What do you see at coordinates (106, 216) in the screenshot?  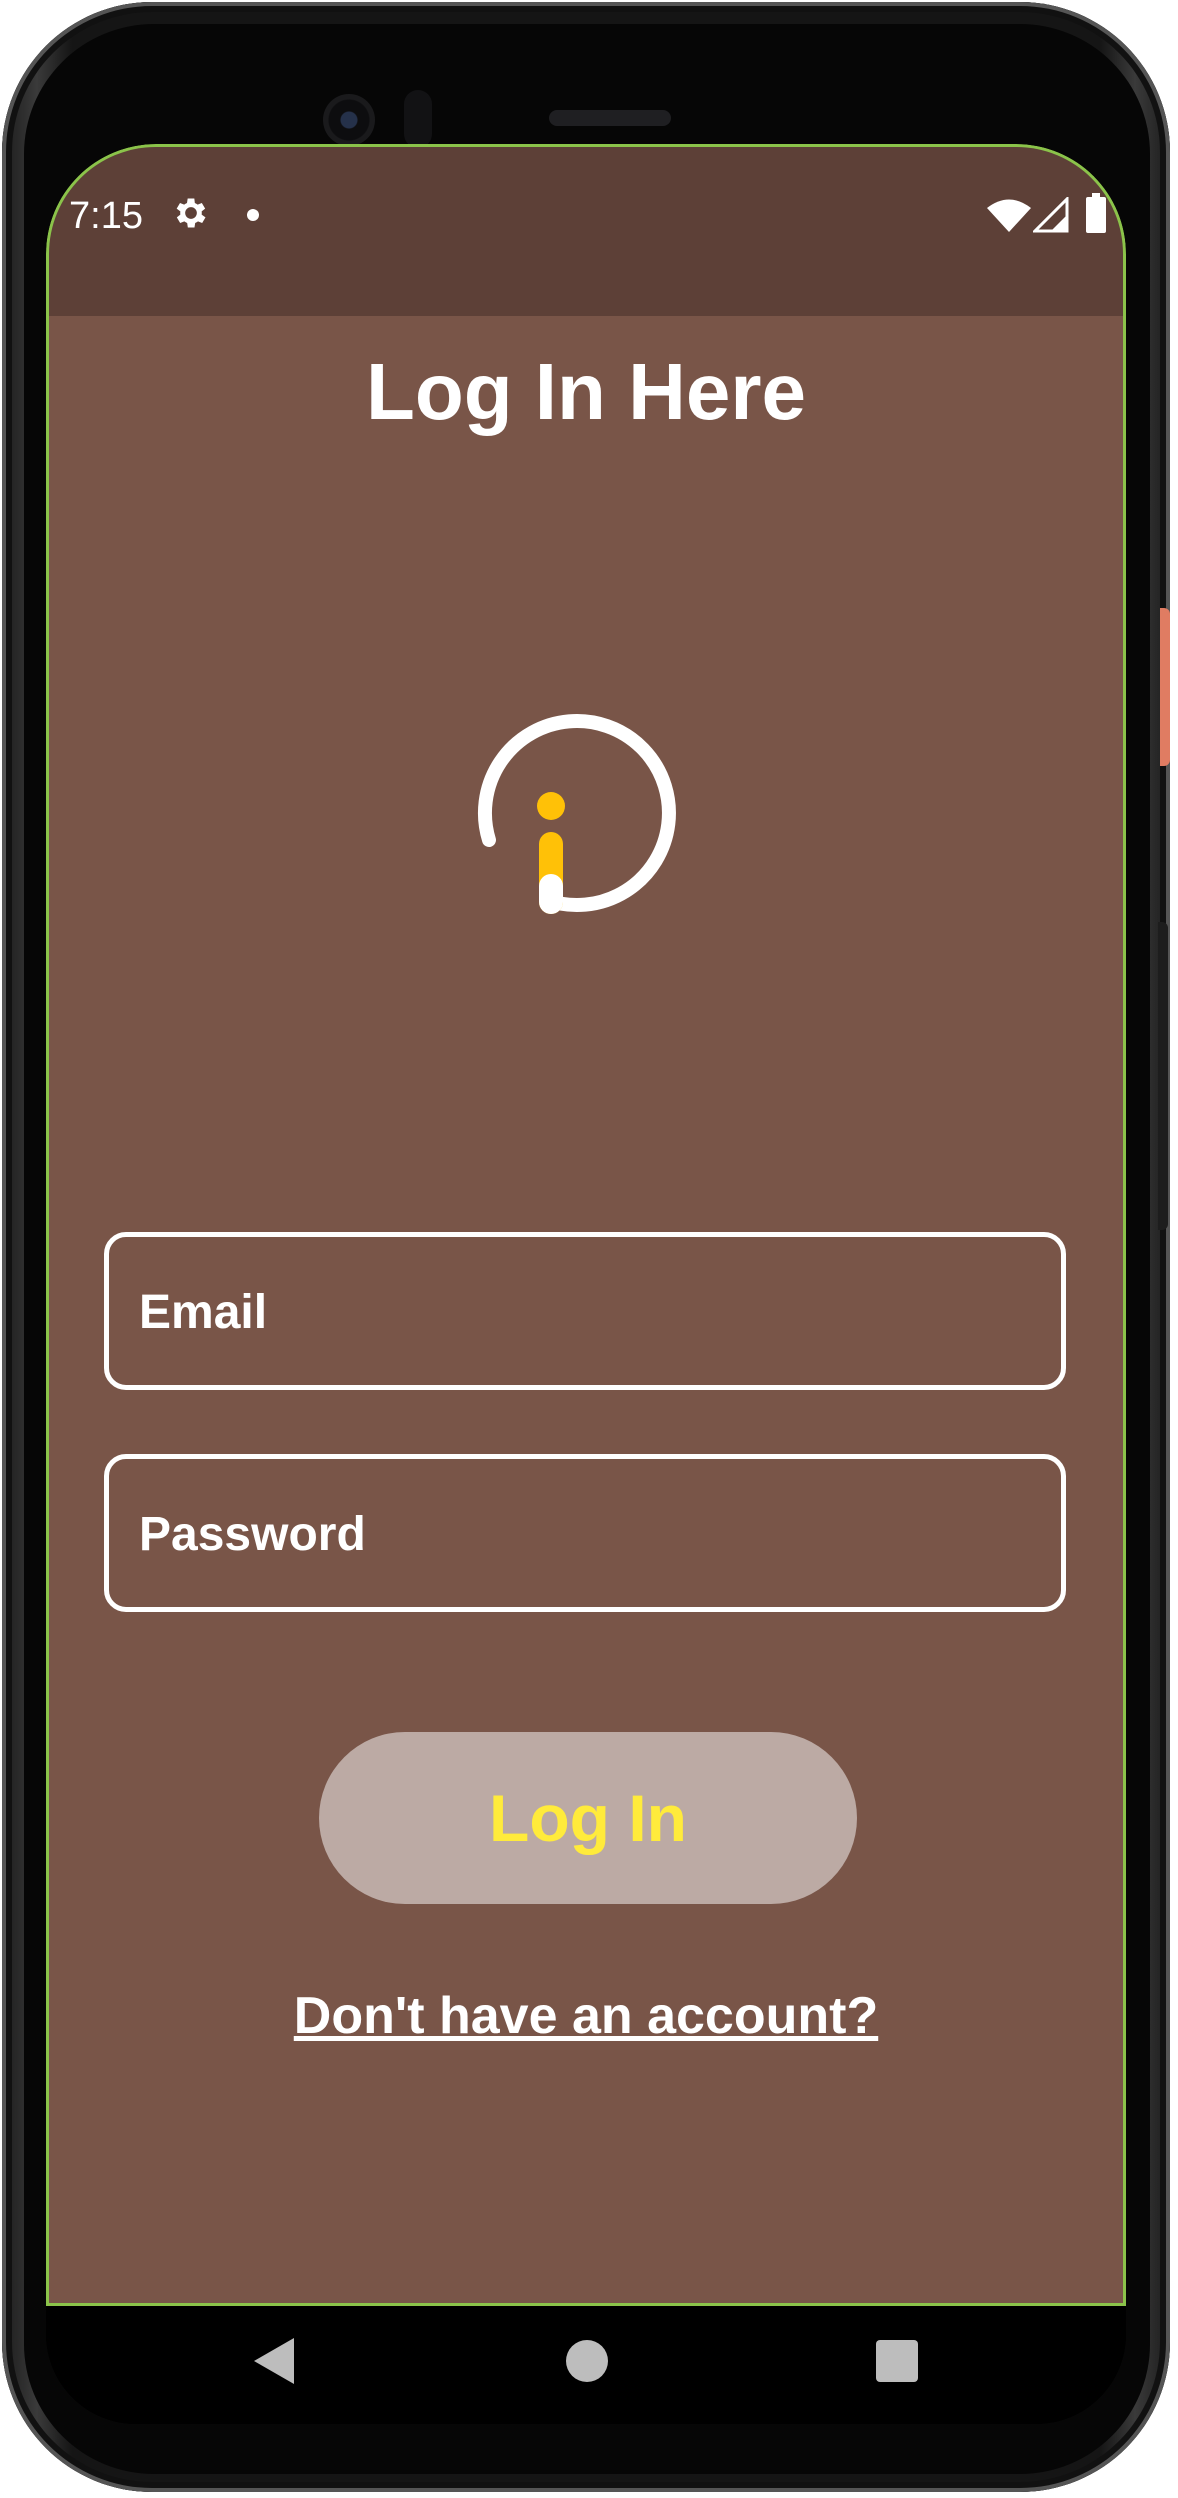 I see `status-time: 7:15` at bounding box center [106, 216].